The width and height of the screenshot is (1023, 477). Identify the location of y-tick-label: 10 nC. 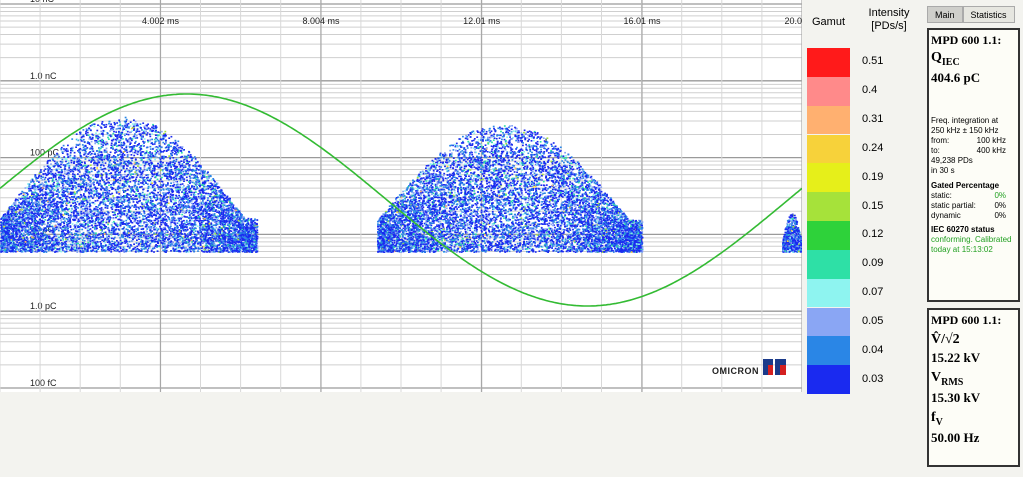
(42, 2).